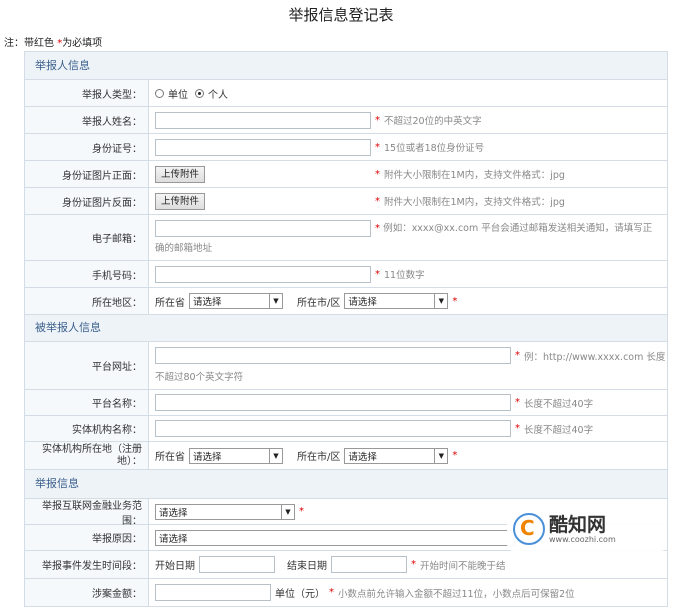 This screenshot has width=682, height=607. What do you see at coordinates (474, 202) in the screenshot?
I see `upload-back-hint: 附件大小限制在1M内，支持文件格式：jpg` at bounding box center [474, 202].